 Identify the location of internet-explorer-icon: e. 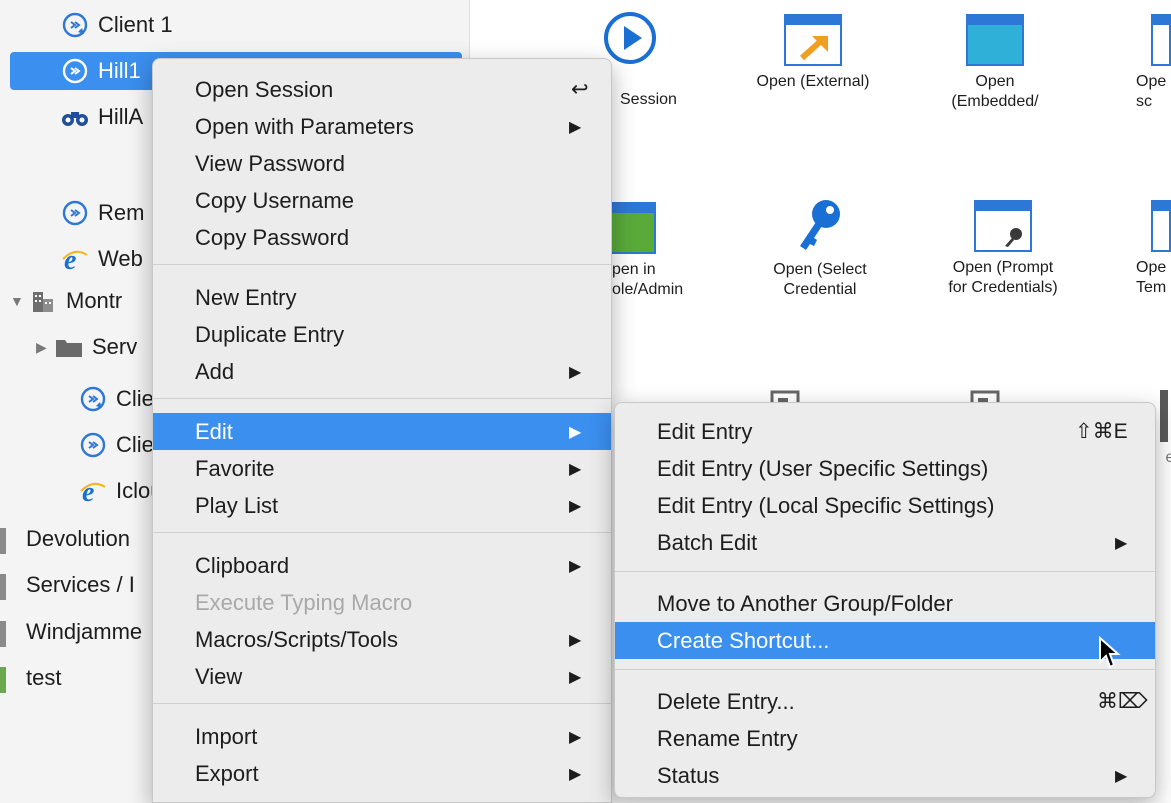
(75, 259).